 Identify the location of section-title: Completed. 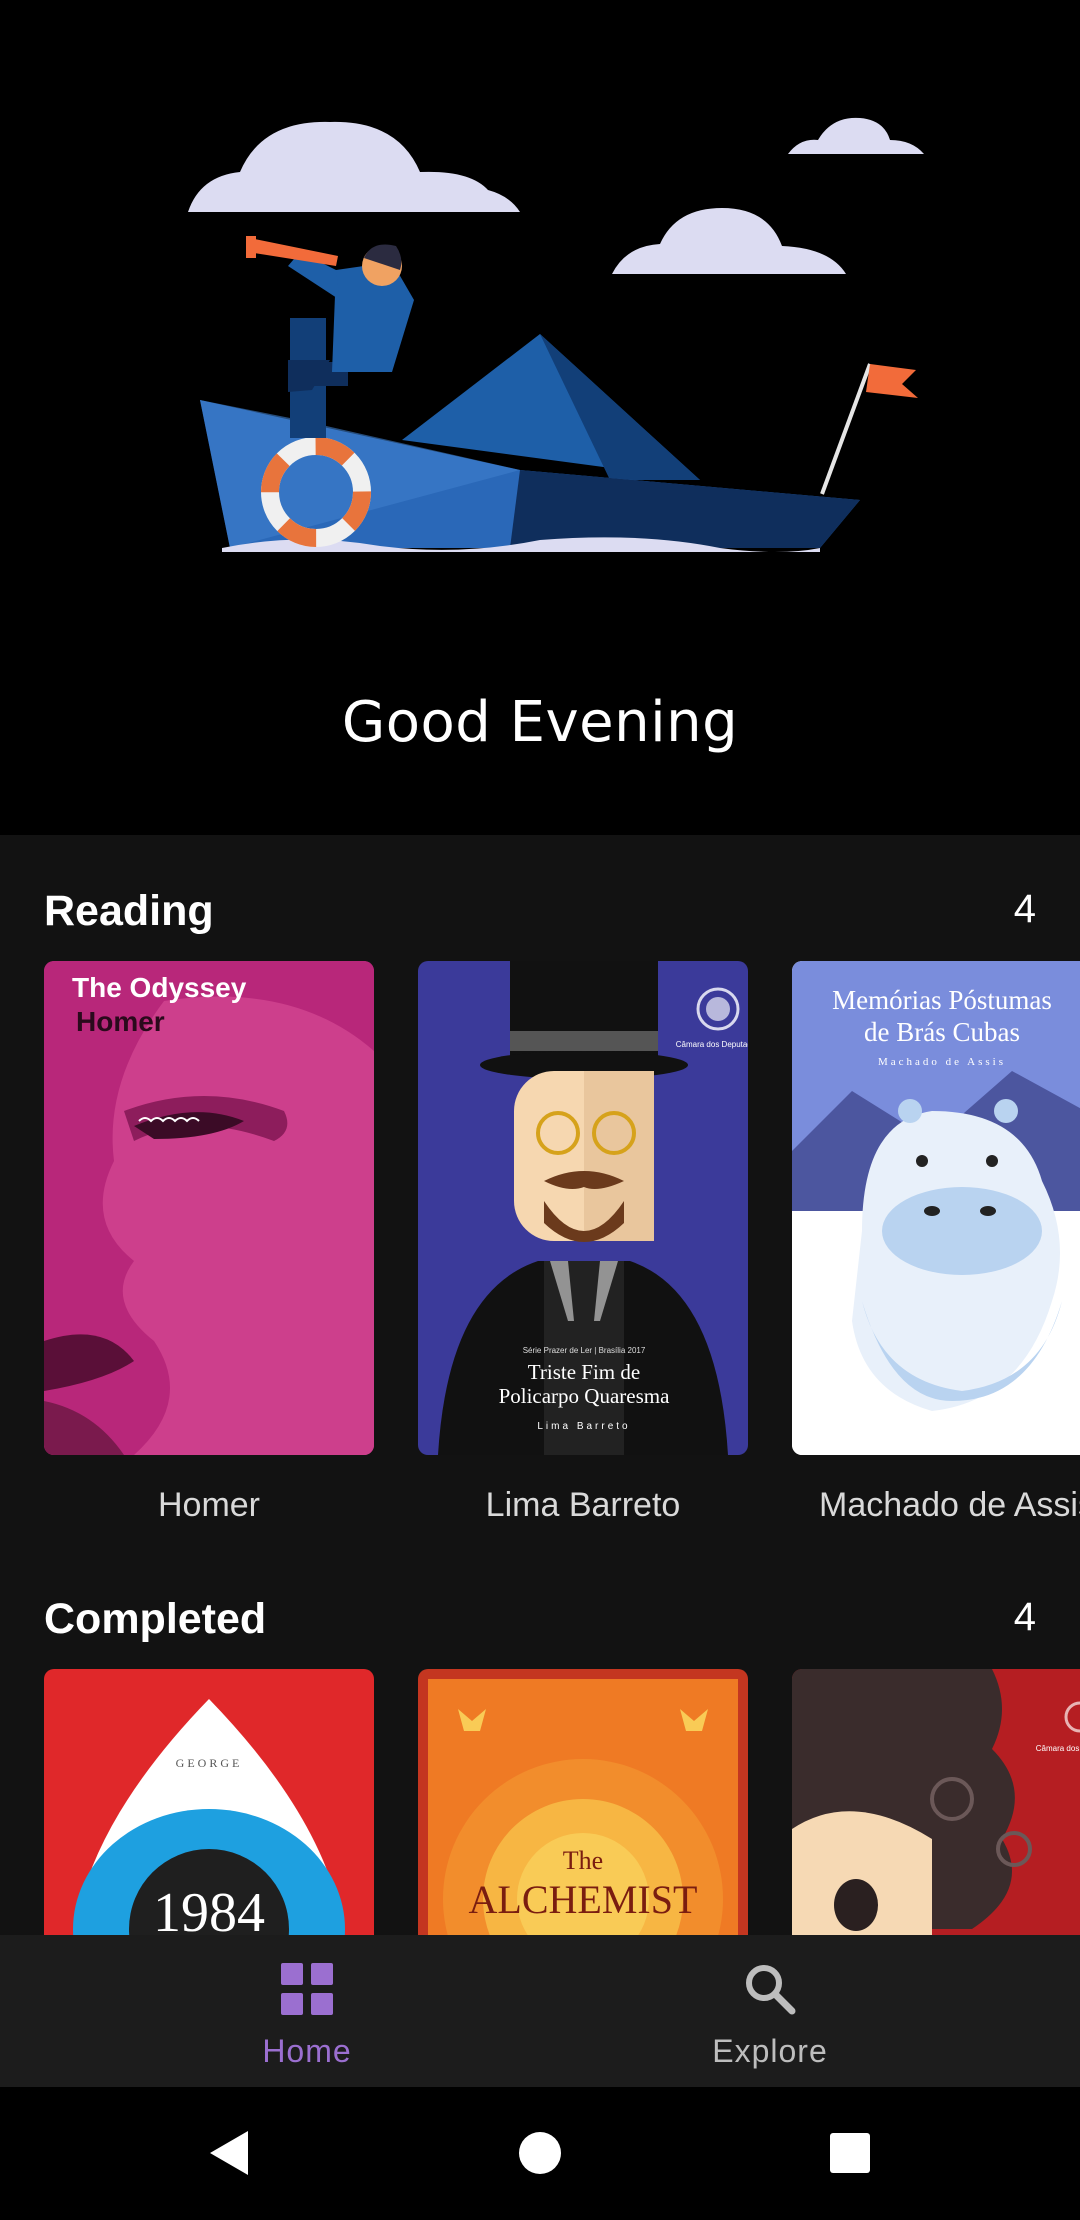
(155, 1619).